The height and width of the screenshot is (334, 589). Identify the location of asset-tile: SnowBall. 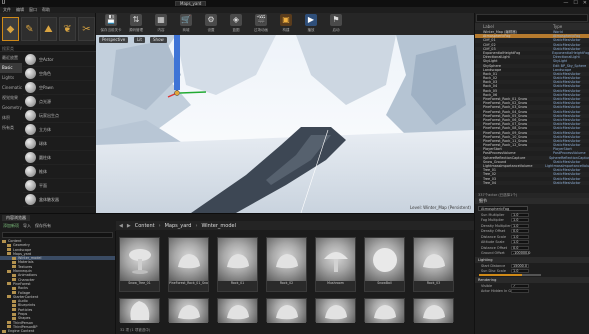
(384, 264).